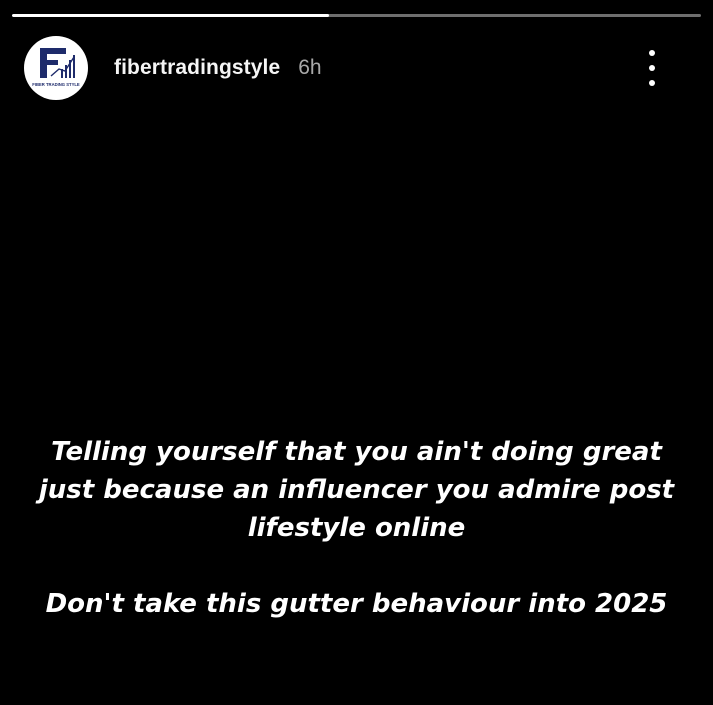  I want to click on fiber-trading-logo-icon: FIBER TRADING STYLE, so click(56, 67).